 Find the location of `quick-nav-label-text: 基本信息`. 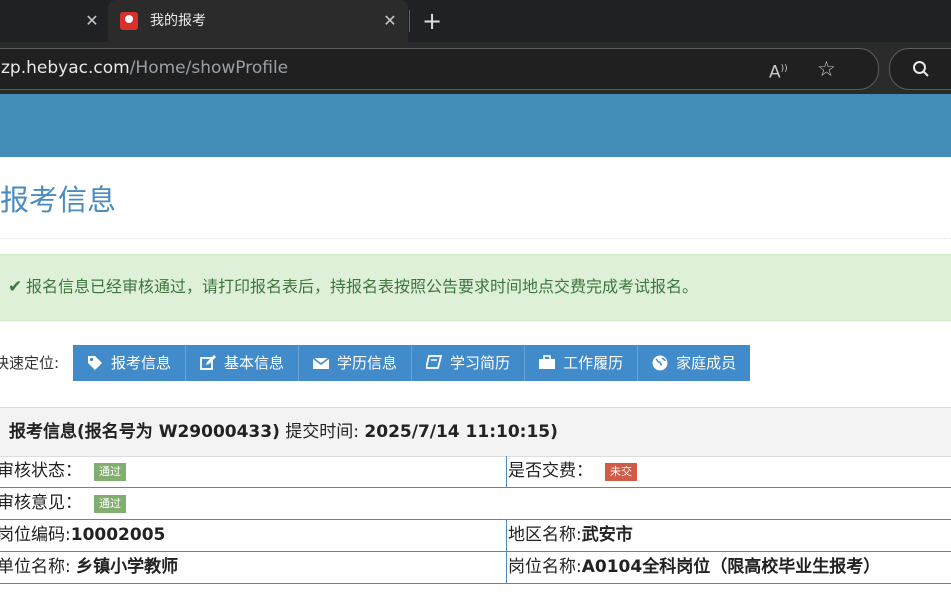

quick-nav-label-text: 基本信息 is located at coordinates (254, 363).